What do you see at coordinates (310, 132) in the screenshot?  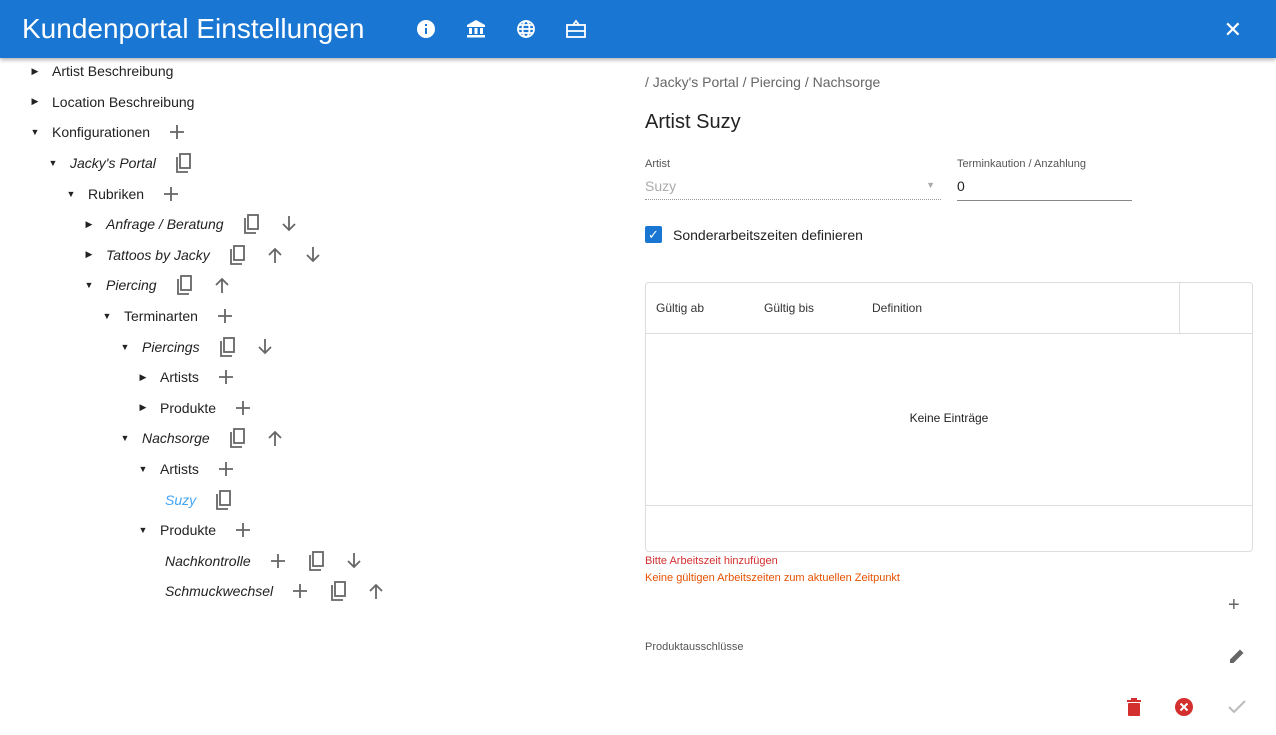 I see `tree-node: ▼ Konfigurationen` at bounding box center [310, 132].